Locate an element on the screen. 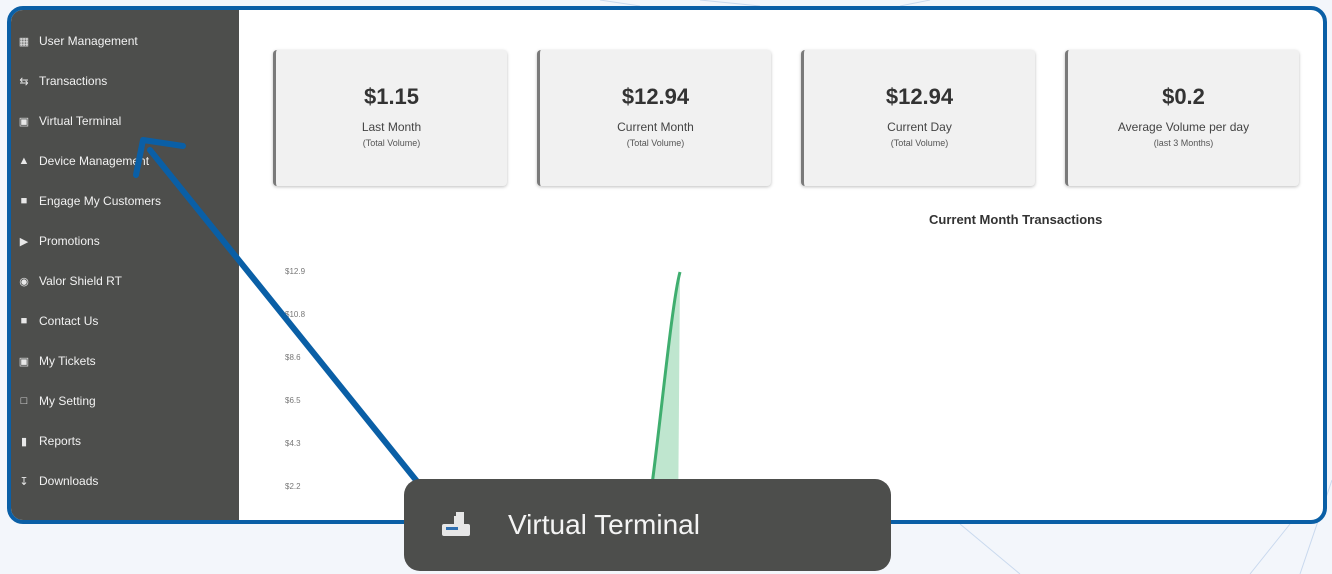  terminal-icon is located at coordinates (456, 524).